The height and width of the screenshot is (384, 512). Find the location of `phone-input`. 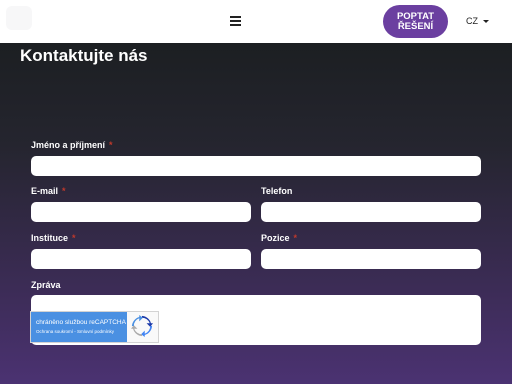

phone-input is located at coordinates (371, 212).